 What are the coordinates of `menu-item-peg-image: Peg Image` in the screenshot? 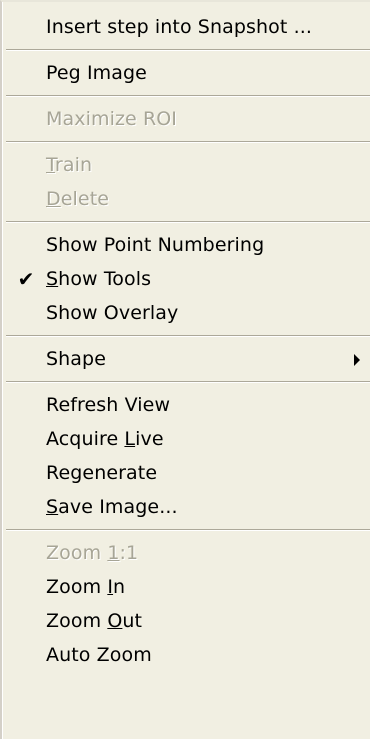 It's located at (186, 73).